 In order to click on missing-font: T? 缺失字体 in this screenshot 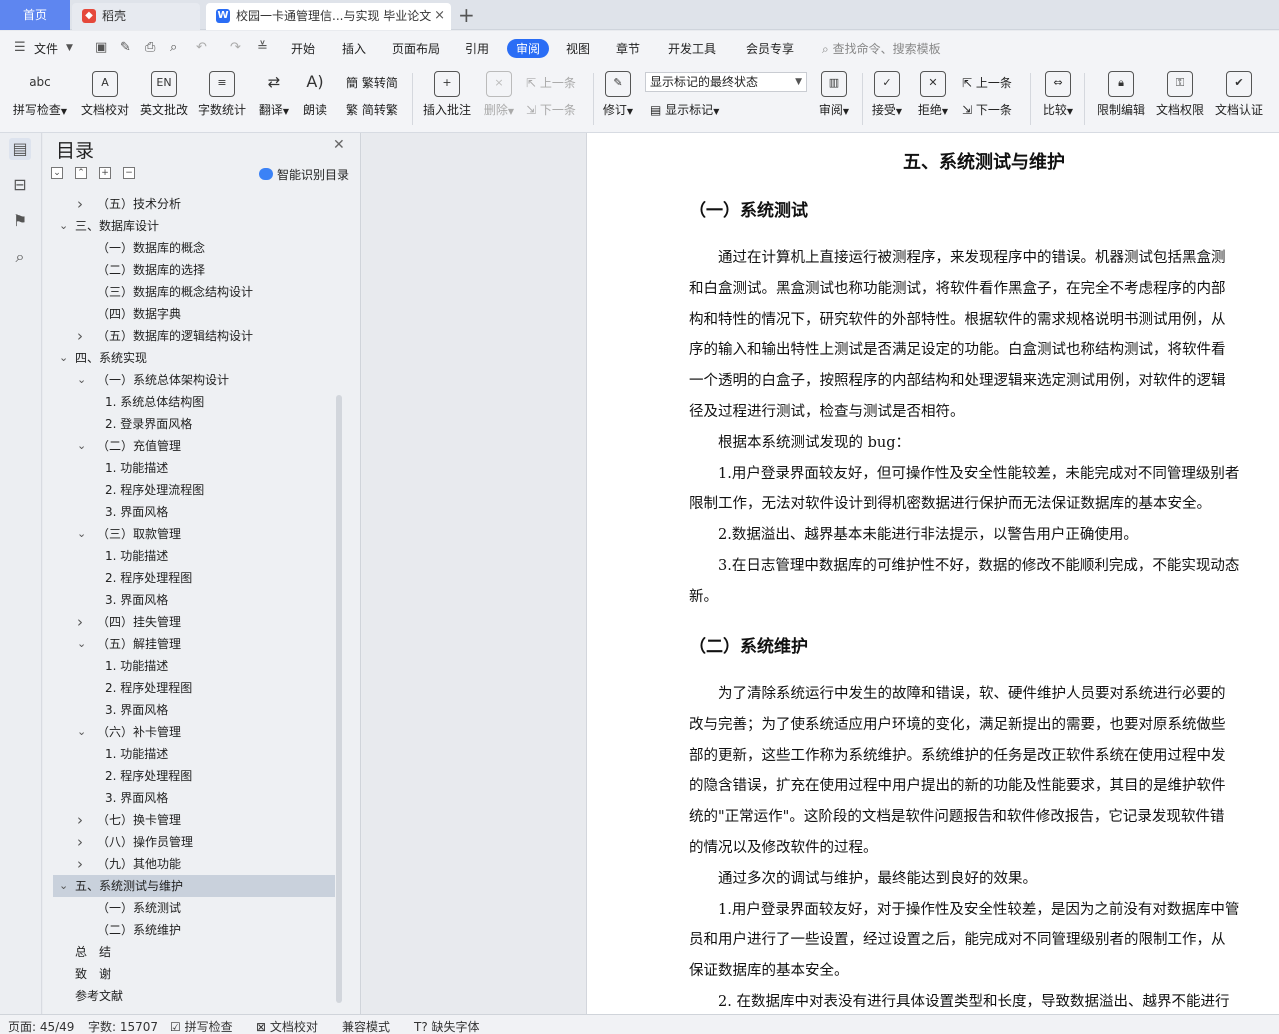, I will do `click(447, 1026)`.